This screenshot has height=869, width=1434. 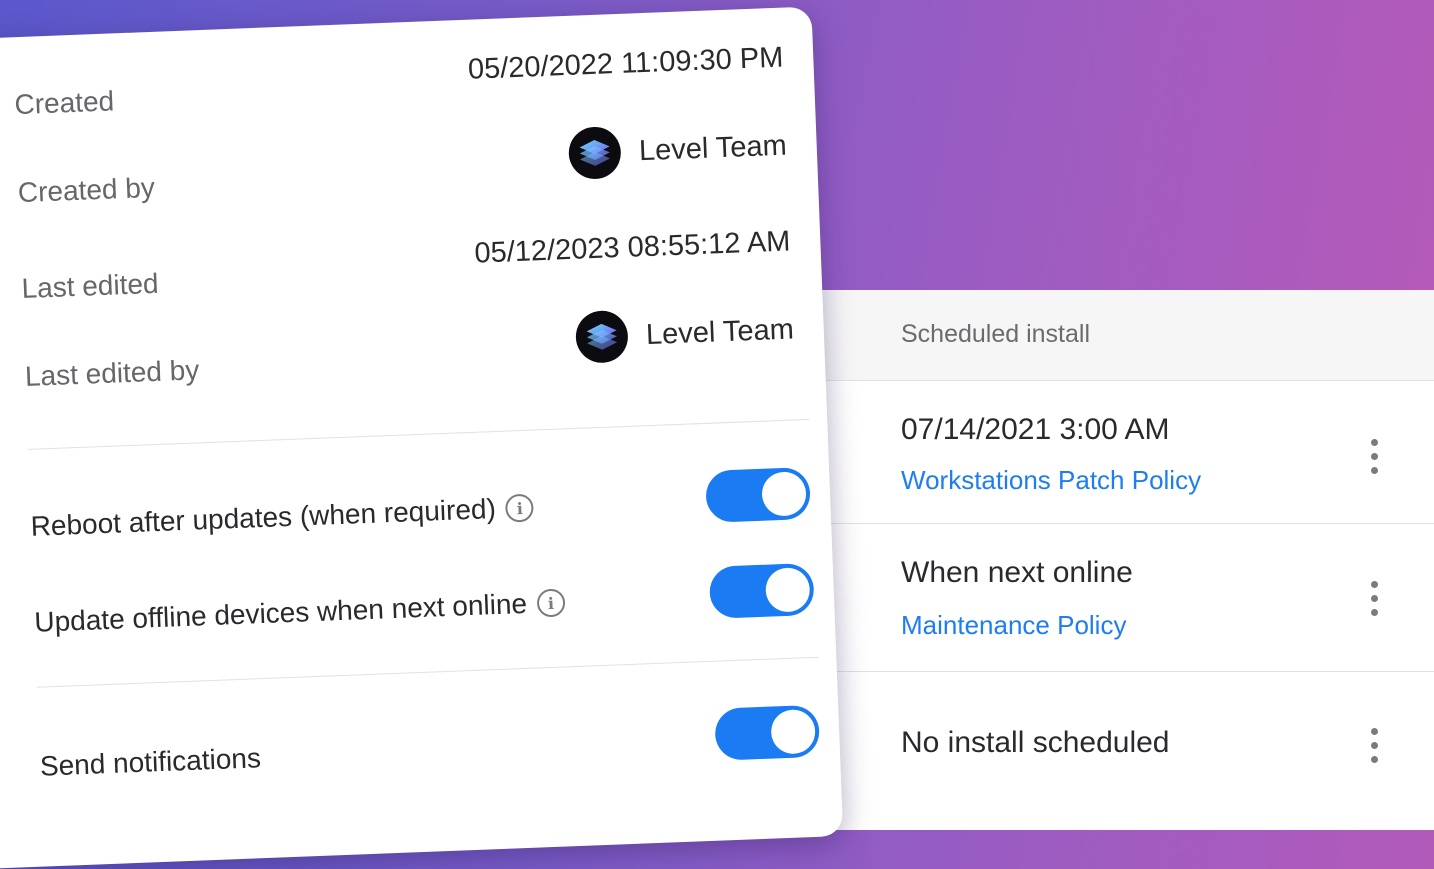 I want to click on table-row: No install scheduled, so click(x=1097, y=742).